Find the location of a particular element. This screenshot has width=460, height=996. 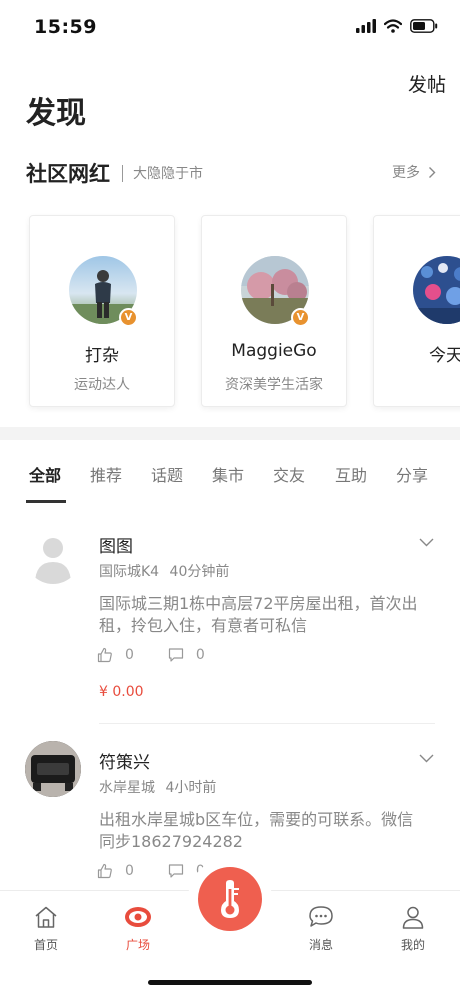

influencer-card: V MaggieGo 资深美学生活家 is located at coordinates (274, 311).